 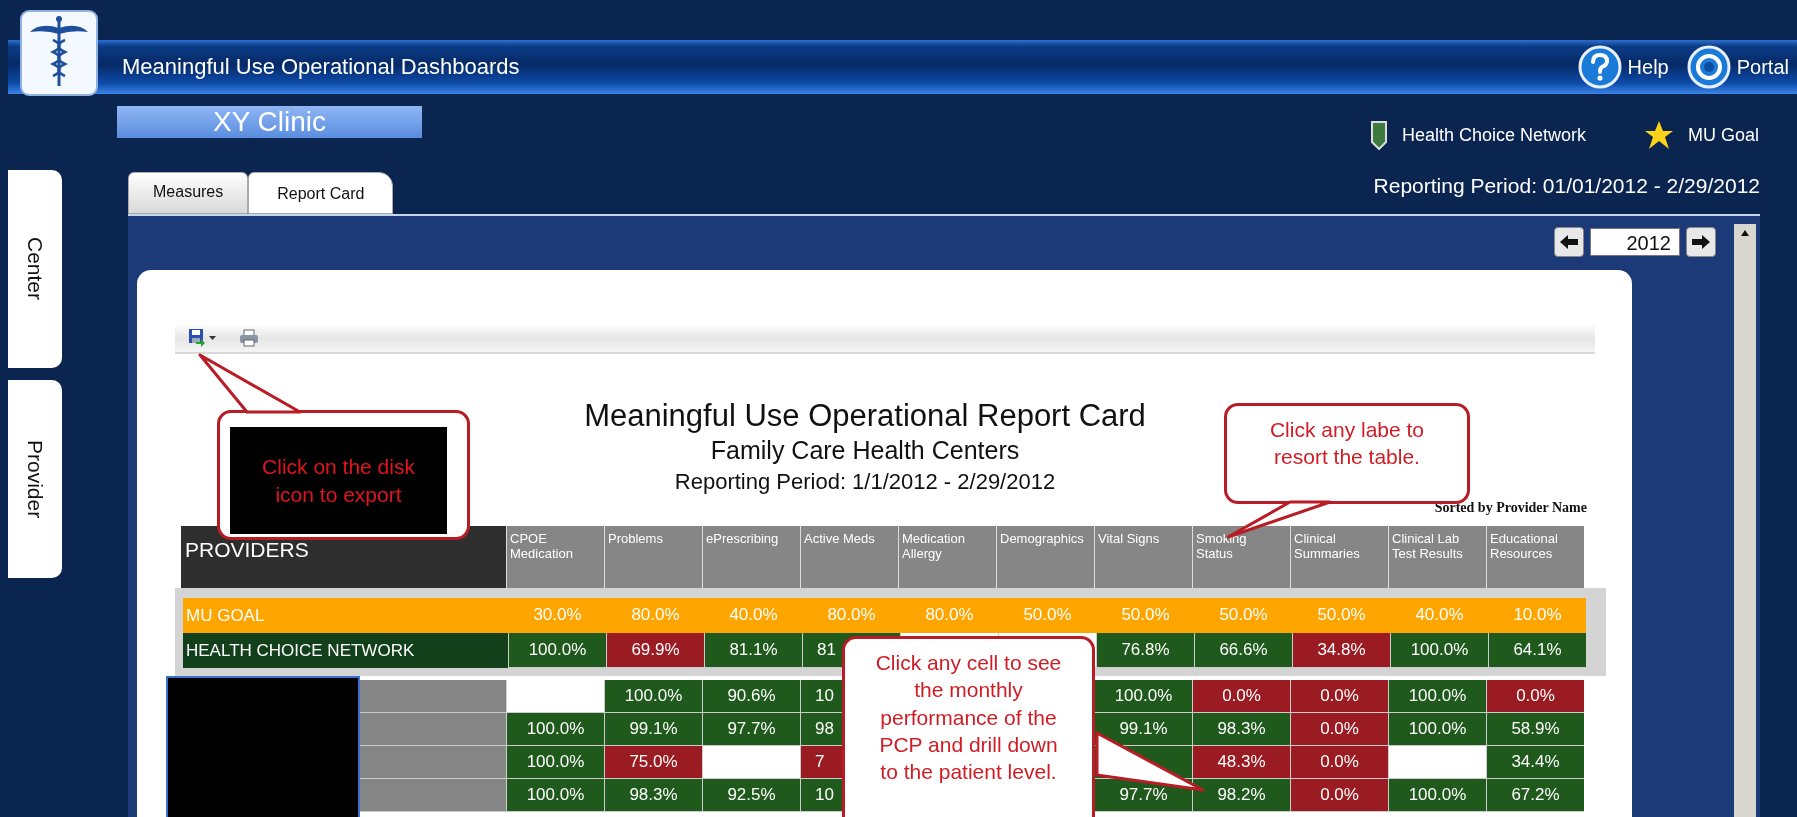 What do you see at coordinates (1493, 135) in the screenshot?
I see `legend-label: Health Choice Network` at bounding box center [1493, 135].